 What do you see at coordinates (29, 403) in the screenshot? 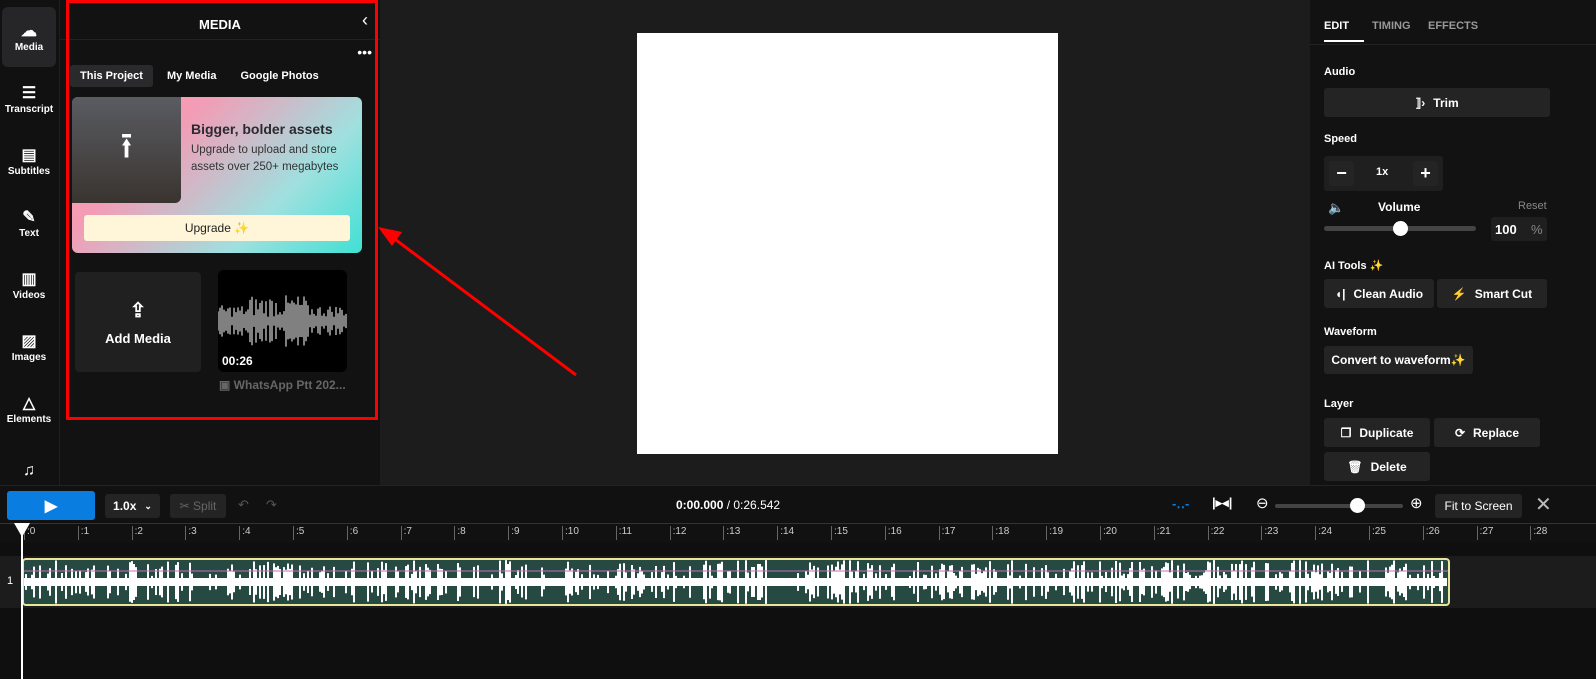
I see `nav-icon: △` at bounding box center [29, 403].